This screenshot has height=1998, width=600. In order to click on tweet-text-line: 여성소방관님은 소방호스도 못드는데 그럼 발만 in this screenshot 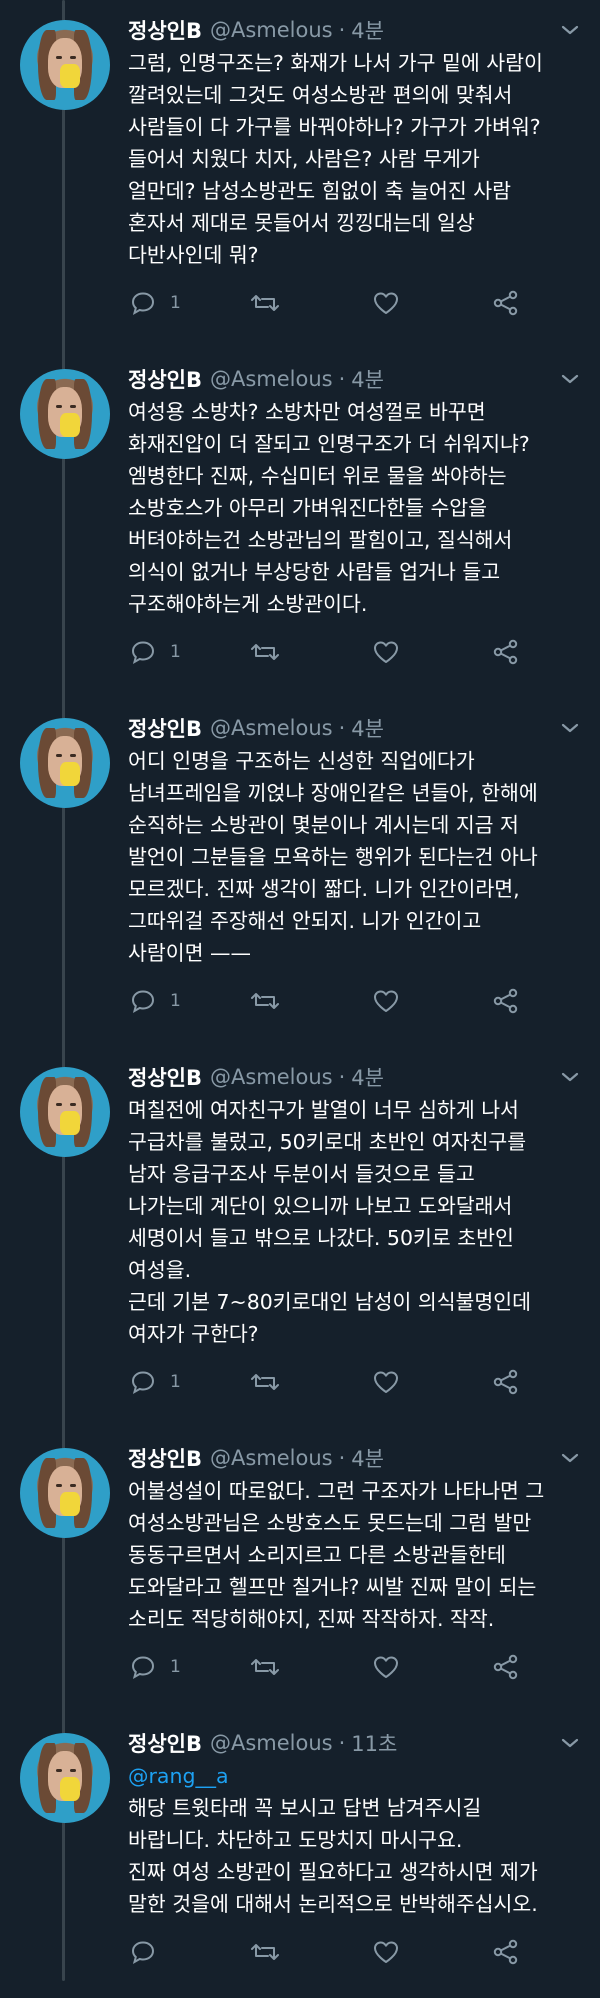, I will do `click(330, 1523)`.